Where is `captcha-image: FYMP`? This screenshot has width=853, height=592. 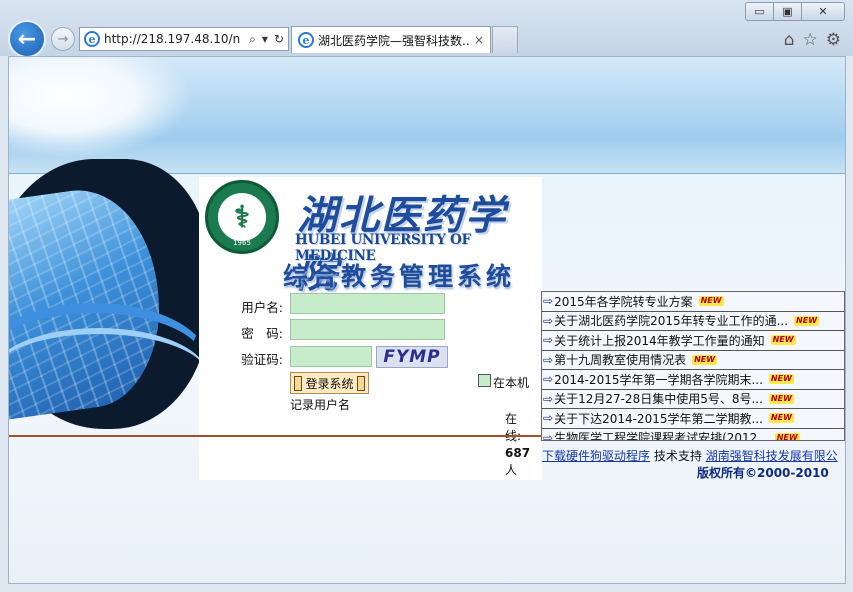 captcha-image: FYMP is located at coordinates (412, 357).